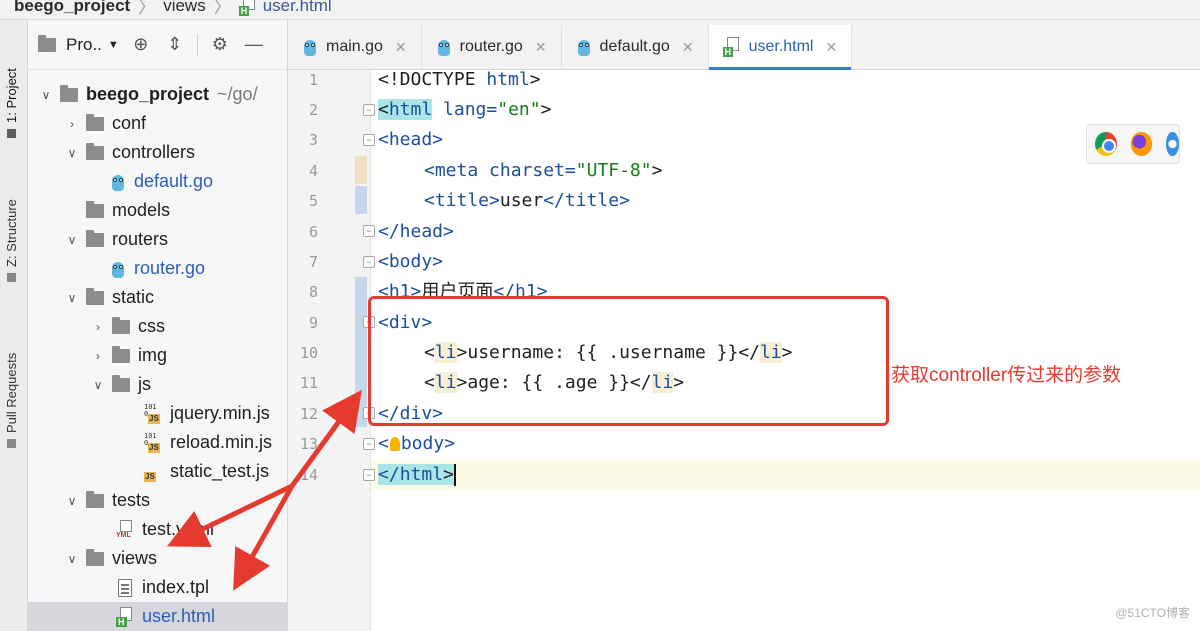  I want to click on safari-icon, so click(1172, 144).